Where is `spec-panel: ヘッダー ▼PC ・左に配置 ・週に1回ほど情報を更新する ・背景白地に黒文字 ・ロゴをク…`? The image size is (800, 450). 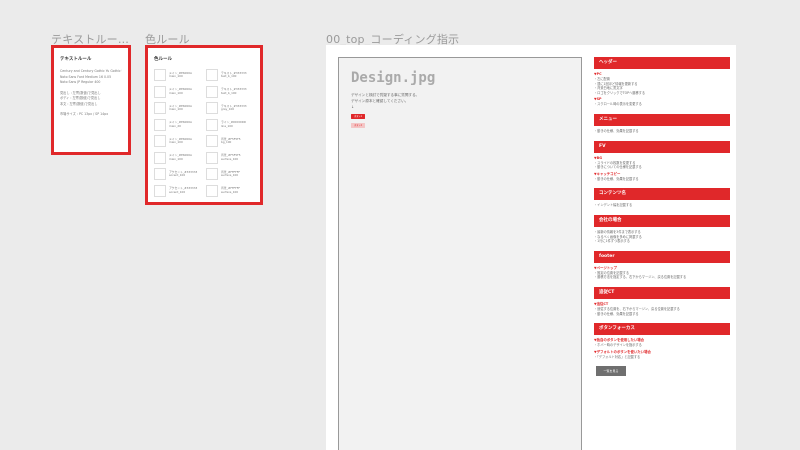 spec-panel: ヘッダー ▼PC ・左に配置 ・週に1回ほど情報を更新する ・背景白地に黒文字 ・ロゴをク… is located at coordinates (662, 253).